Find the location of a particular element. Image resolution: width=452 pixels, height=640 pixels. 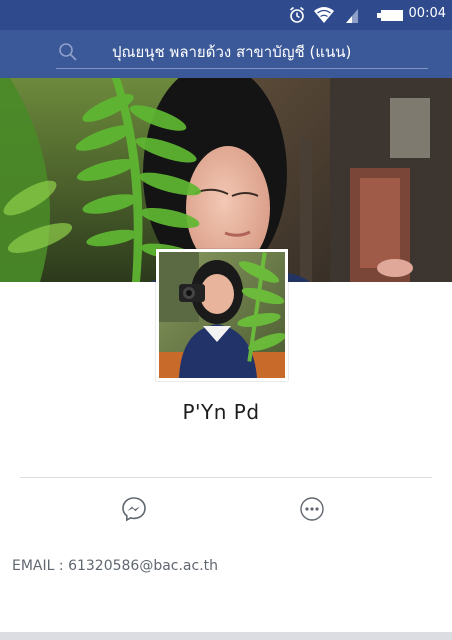

search-query: ปุณยนุช พลายด้วง สาขาบัญชี (แนน) is located at coordinates (231, 52).